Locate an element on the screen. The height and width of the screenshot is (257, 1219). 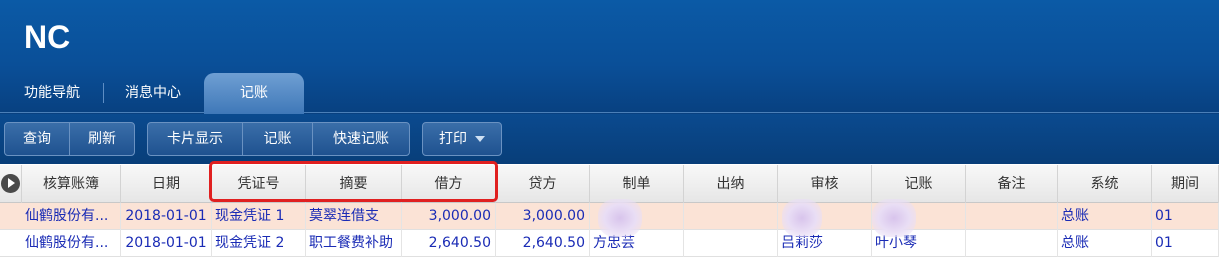
button-group-posting: 卡片显示 记账 快速记账 is located at coordinates (278, 139).